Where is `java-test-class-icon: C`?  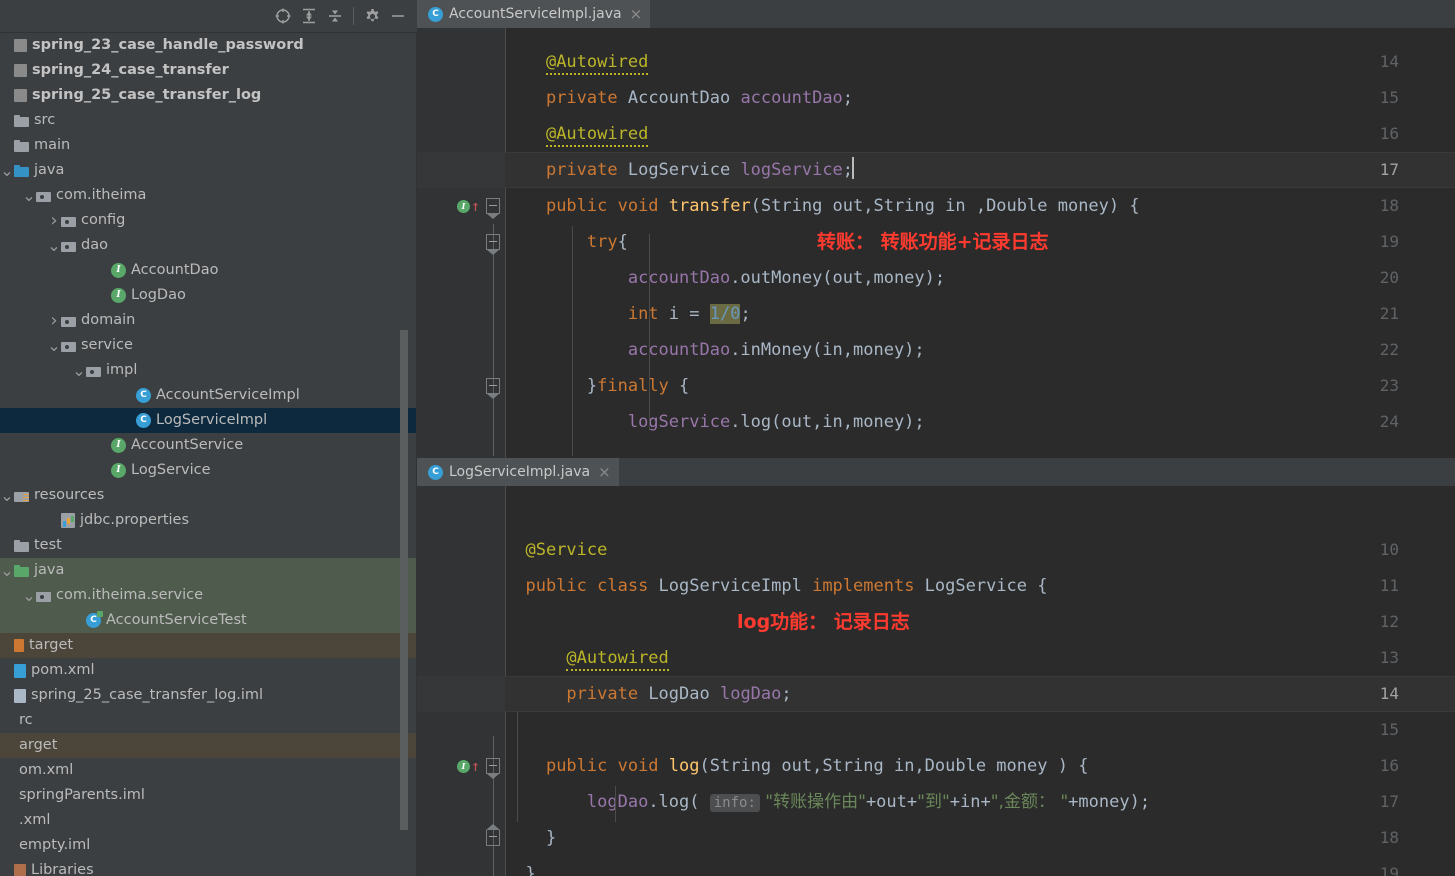
java-test-class-icon: C is located at coordinates (94, 619).